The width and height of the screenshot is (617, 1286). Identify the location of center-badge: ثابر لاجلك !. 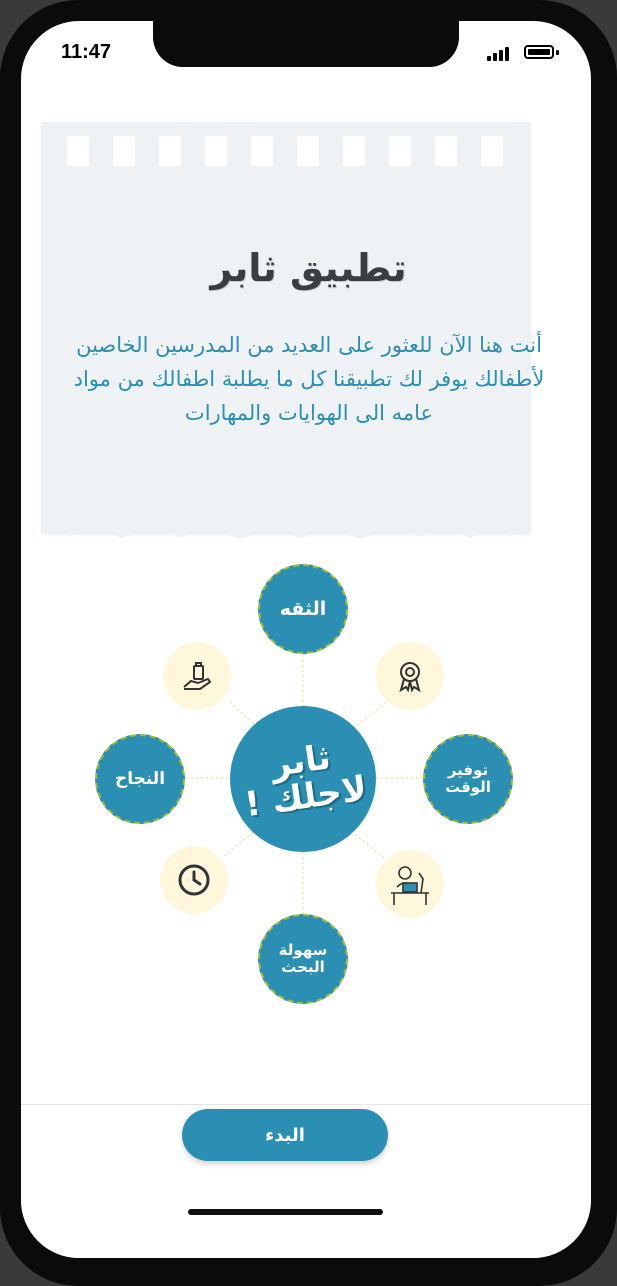
(303, 779).